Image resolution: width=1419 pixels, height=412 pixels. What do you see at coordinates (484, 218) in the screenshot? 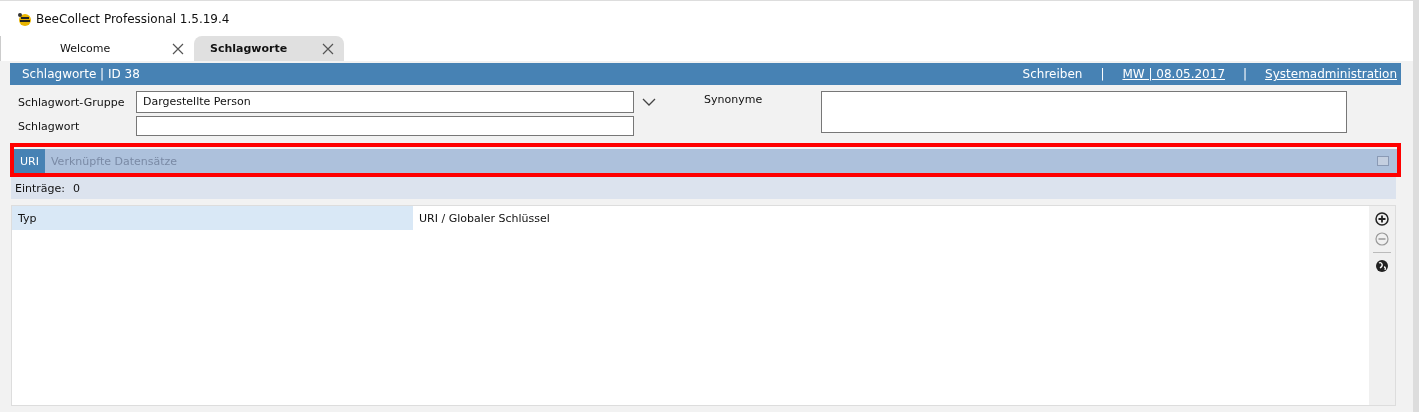
I see `column-header: URI / Globaler Schlüssel` at bounding box center [484, 218].